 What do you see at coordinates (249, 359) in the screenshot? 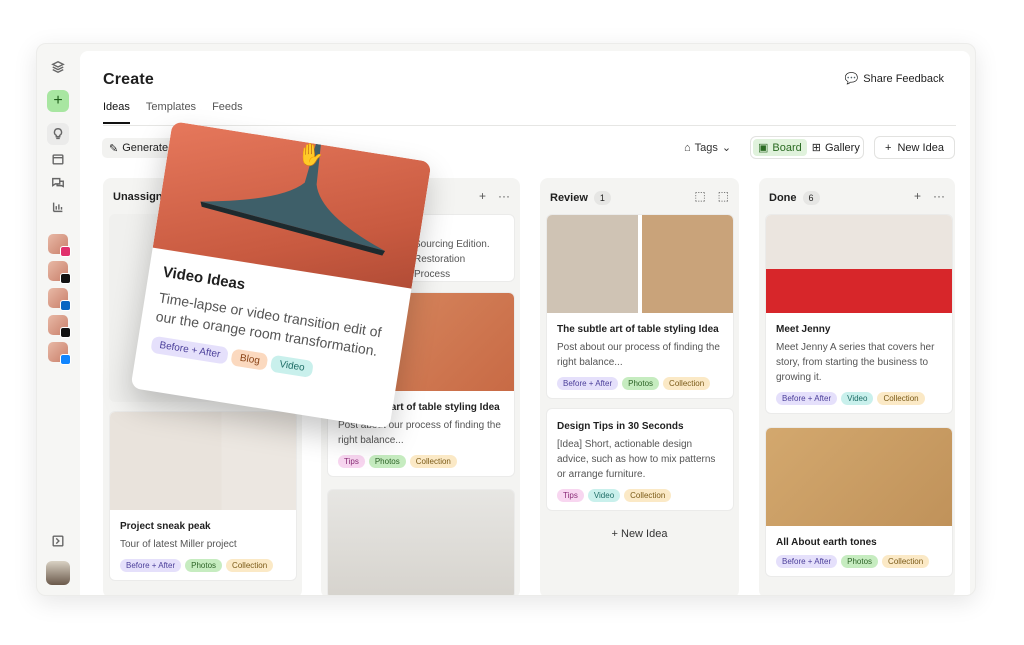
I see `tag-pill: Blog` at bounding box center [249, 359].